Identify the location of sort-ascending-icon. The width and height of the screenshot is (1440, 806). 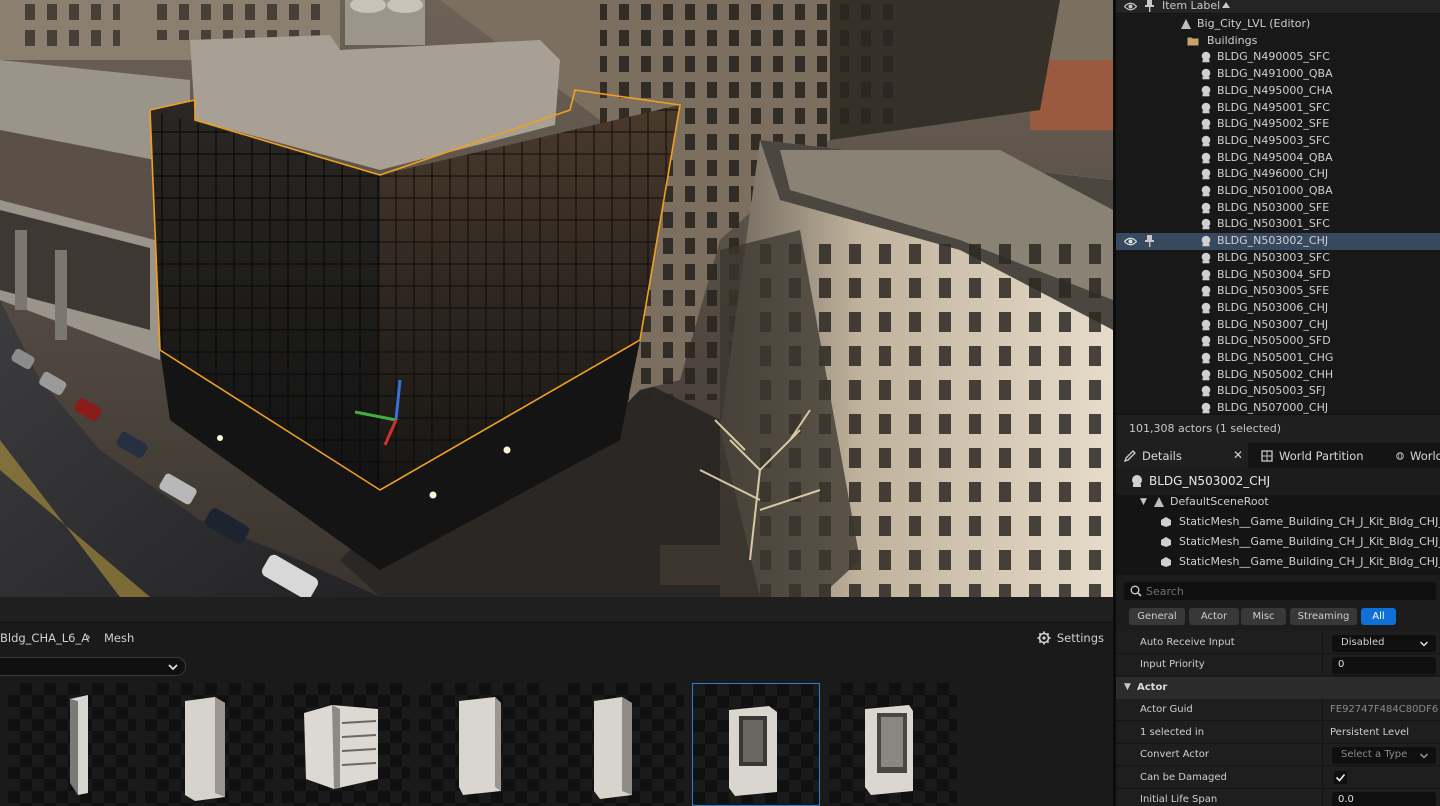
(1226, 5).